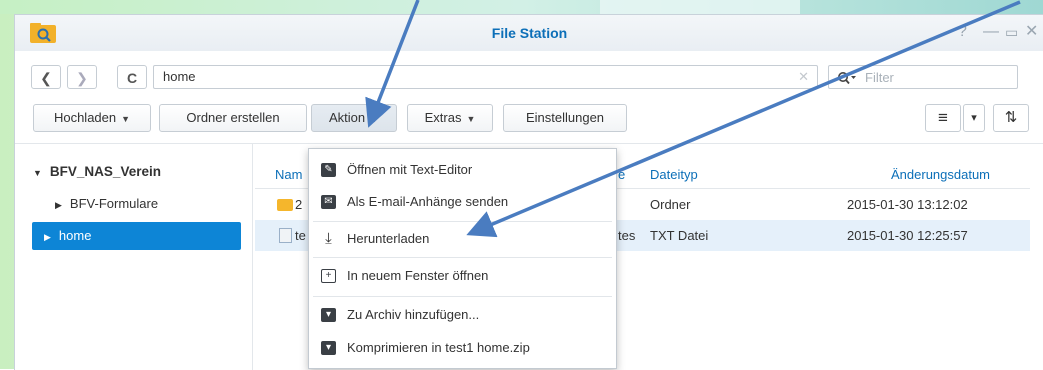 This screenshot has height=370, width=1043. I want to click on path-text: home, so click(179, 76).